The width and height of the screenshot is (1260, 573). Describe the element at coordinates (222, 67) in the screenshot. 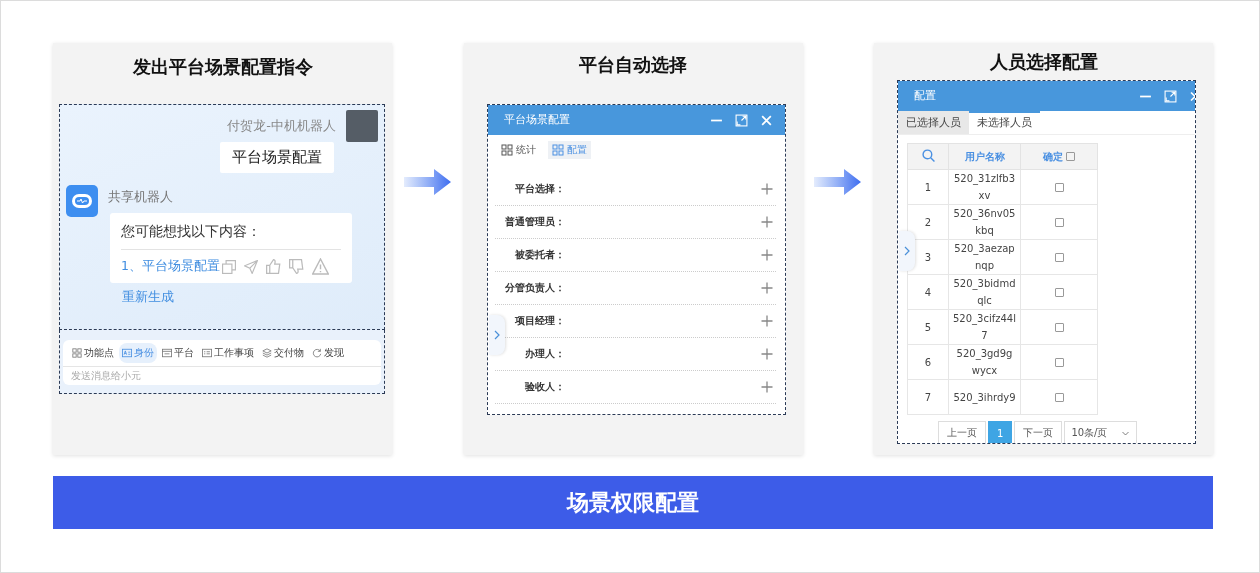

I see `card-title: 发出平台场景配置指令` at that location.